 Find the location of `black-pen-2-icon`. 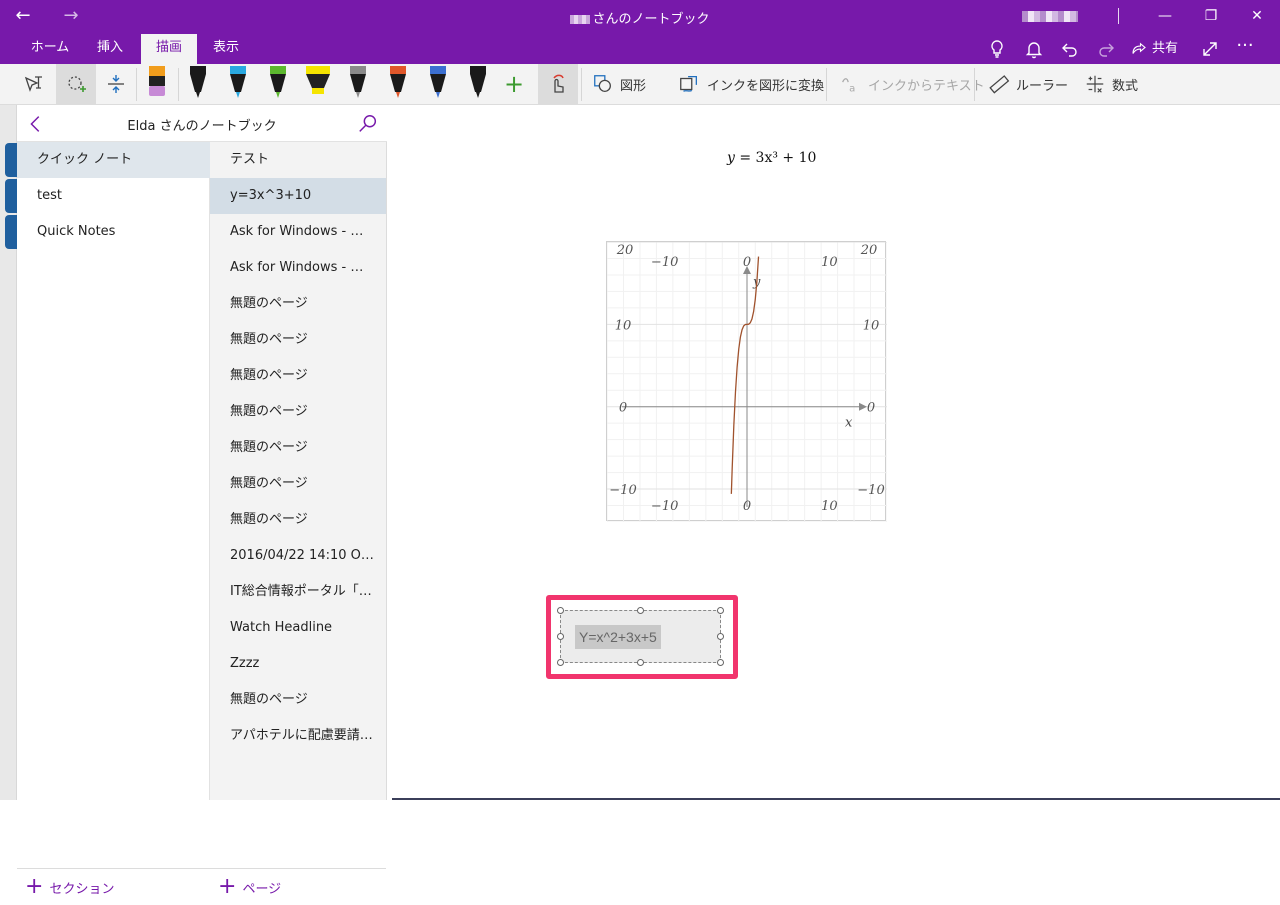

black-pen-2-icon is located at coordinates (478, 84).